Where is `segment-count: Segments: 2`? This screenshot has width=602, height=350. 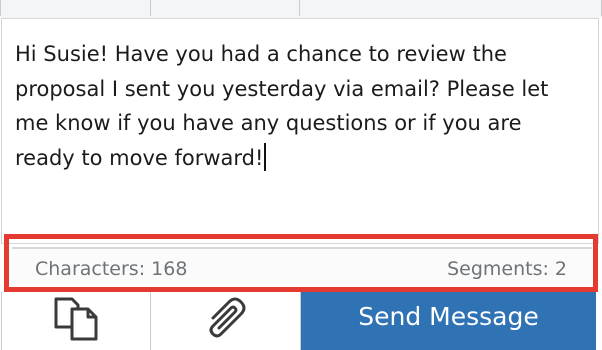
segment-count: Segments: 2 is located at coordinates (507, 269).